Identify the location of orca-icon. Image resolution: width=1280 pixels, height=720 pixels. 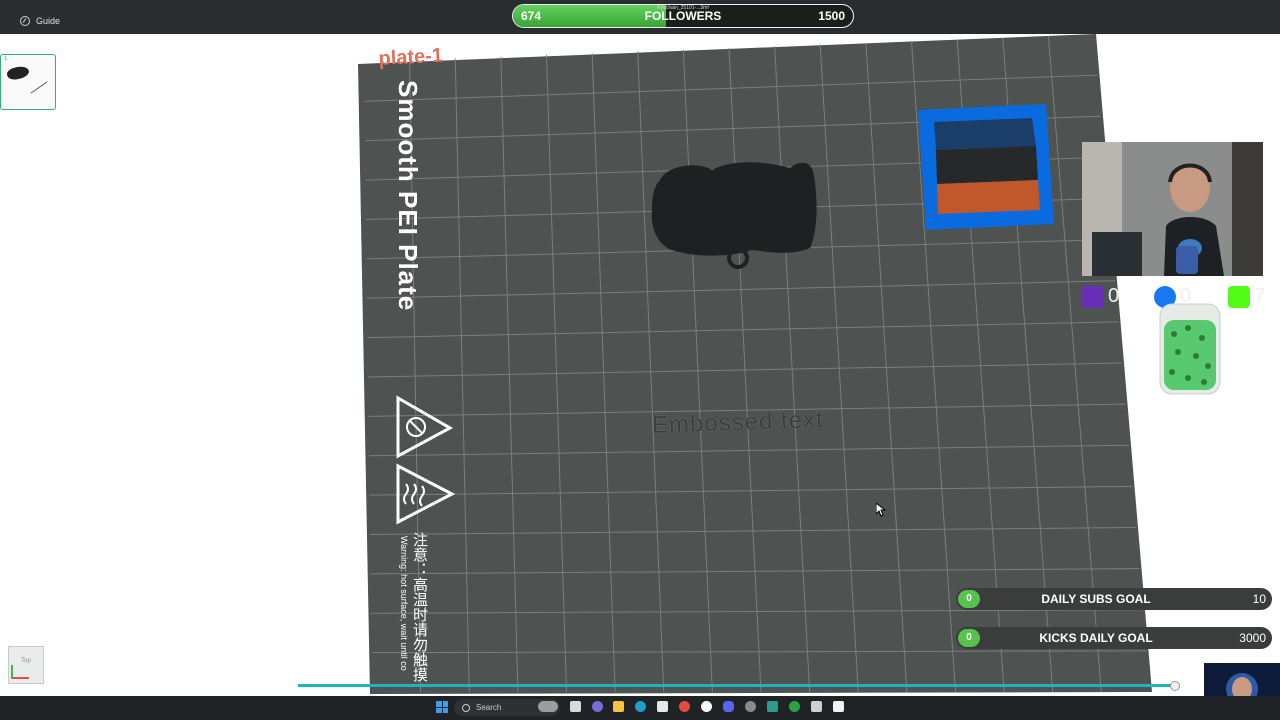
(772, 706).